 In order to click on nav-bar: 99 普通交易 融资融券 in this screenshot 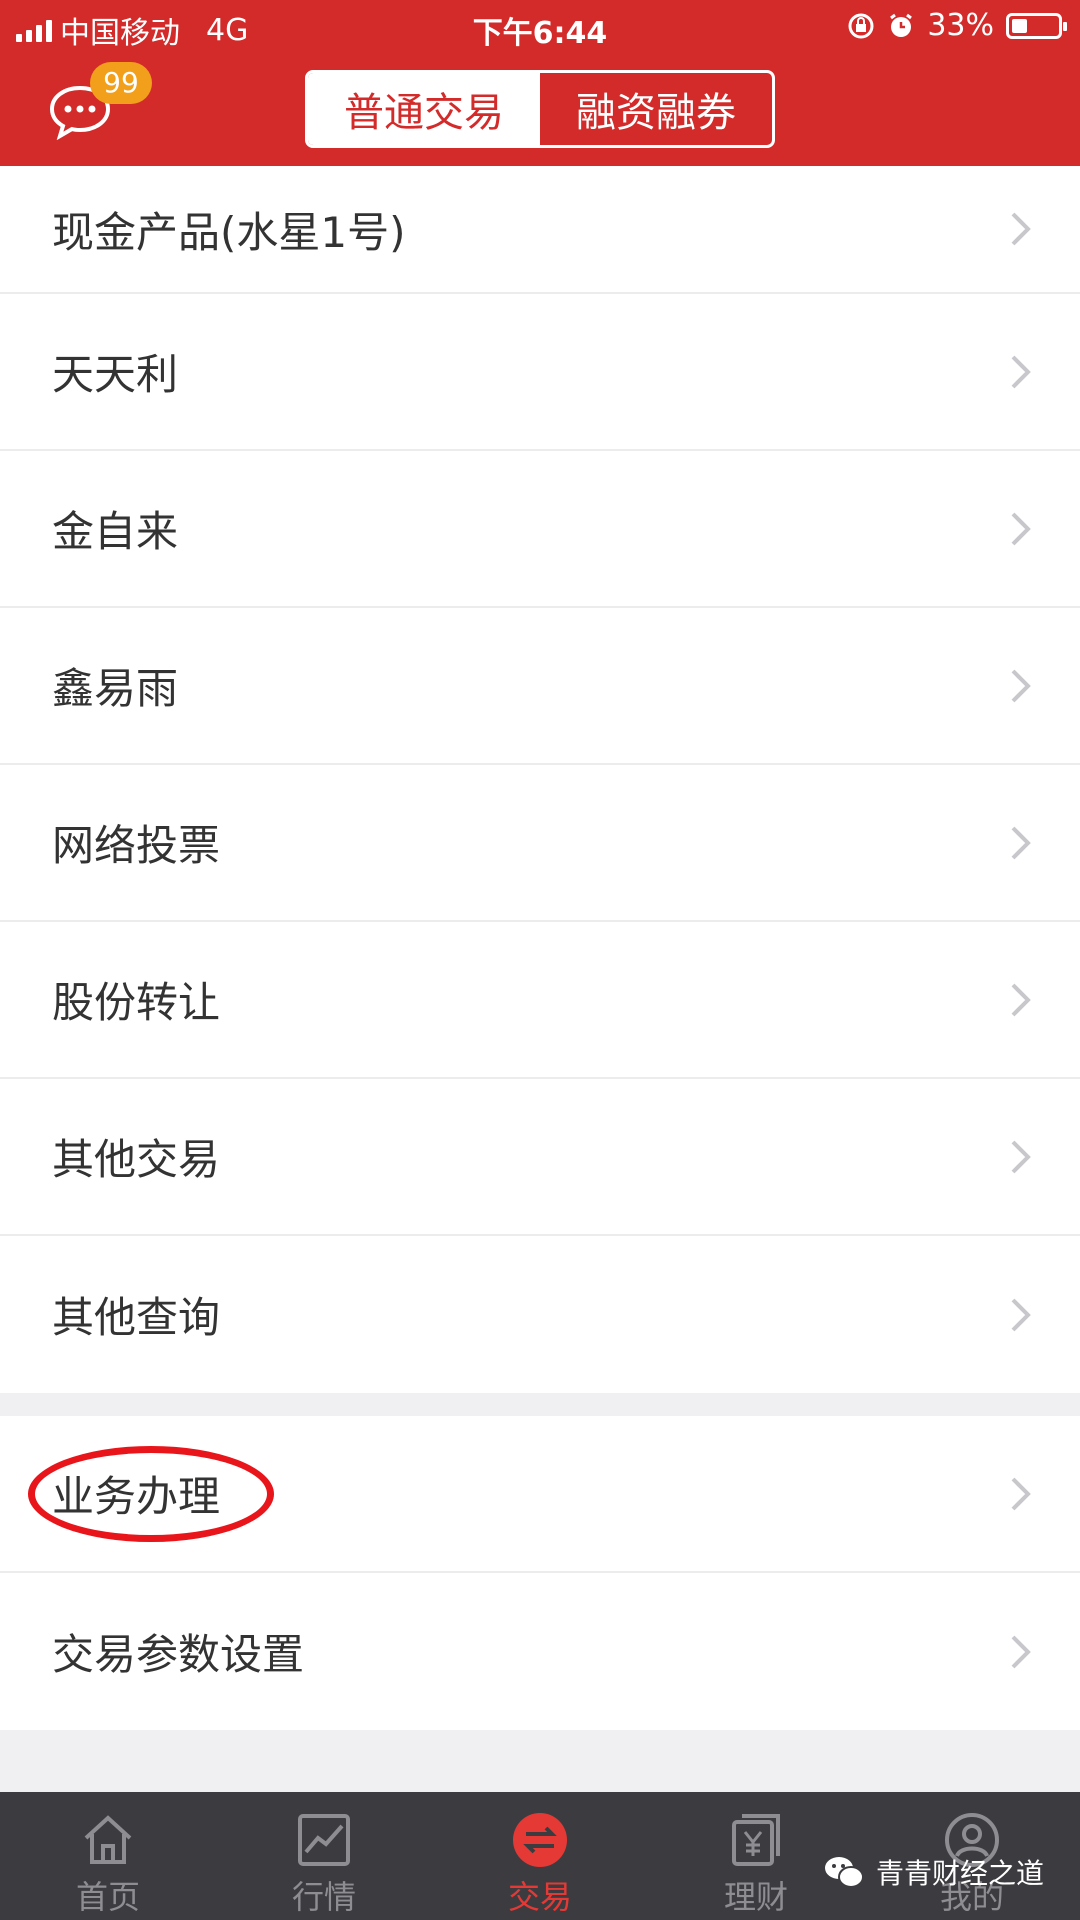, I will do `click(540, 110)`.